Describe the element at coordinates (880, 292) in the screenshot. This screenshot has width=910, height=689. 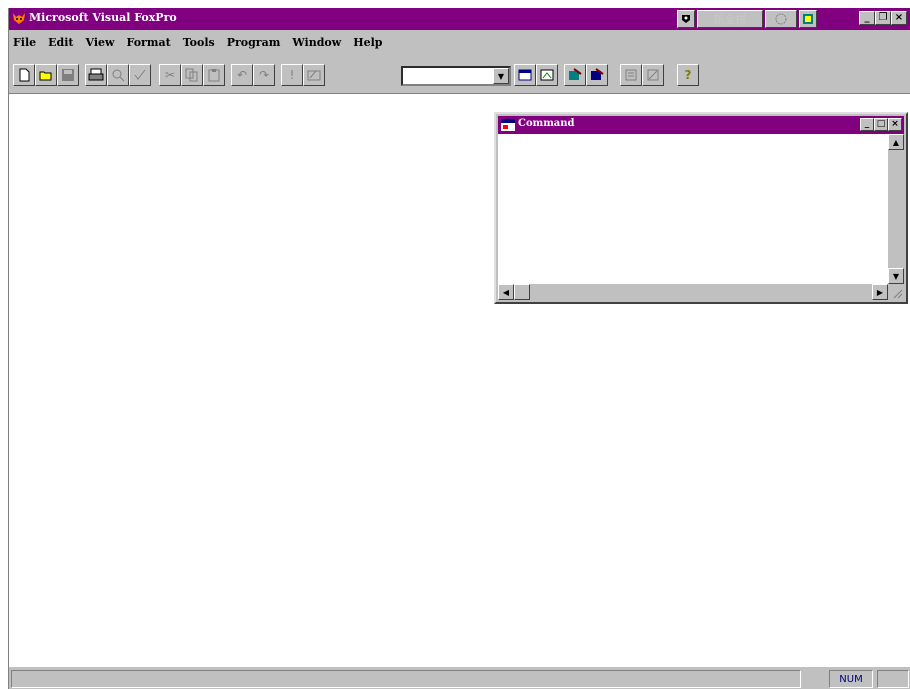
I see `scroll-right-icon: ▶` at that location.